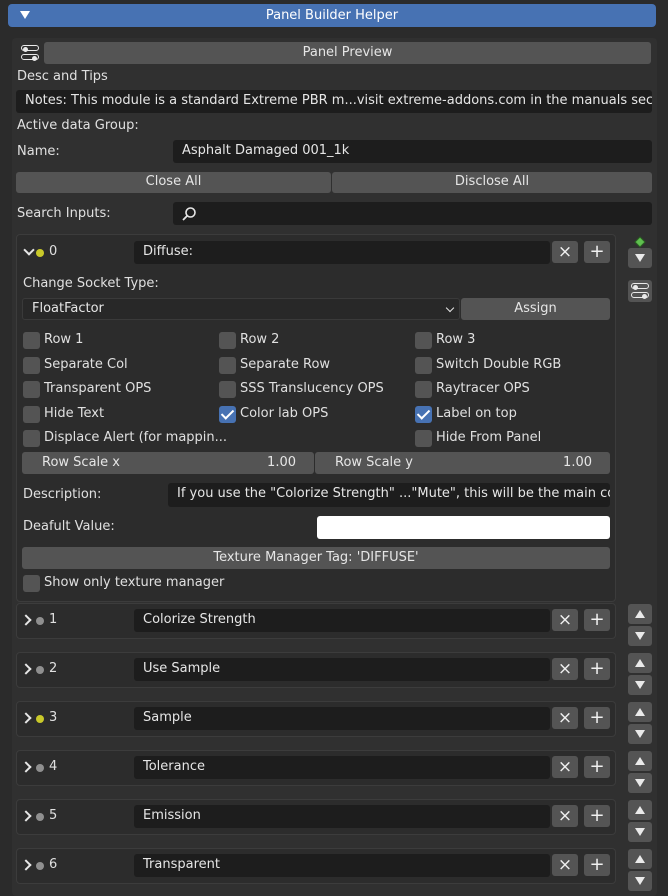 Image resolution: width=668 pixels, height=896 pixels. What do you see at coordinates (53, 815) in the screenshot?
I see `socket-index: 5` at bounding box center [53, 815].